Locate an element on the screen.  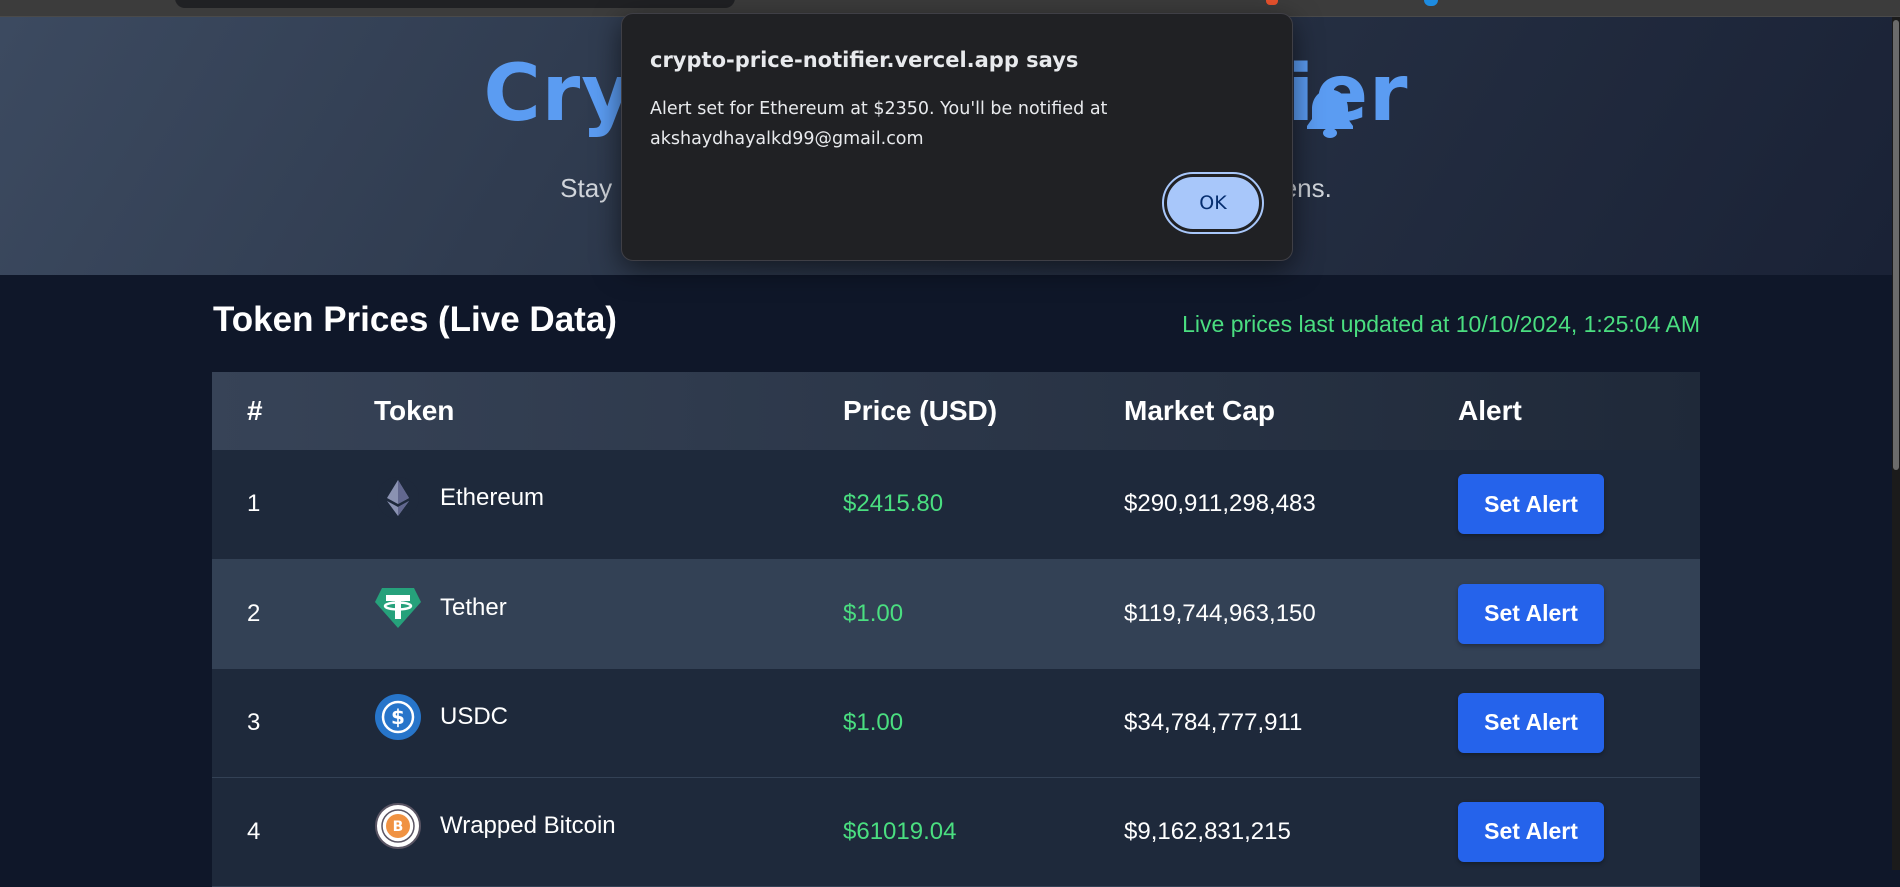
scrollbar-thumb is located at coordinates (1896, 245).